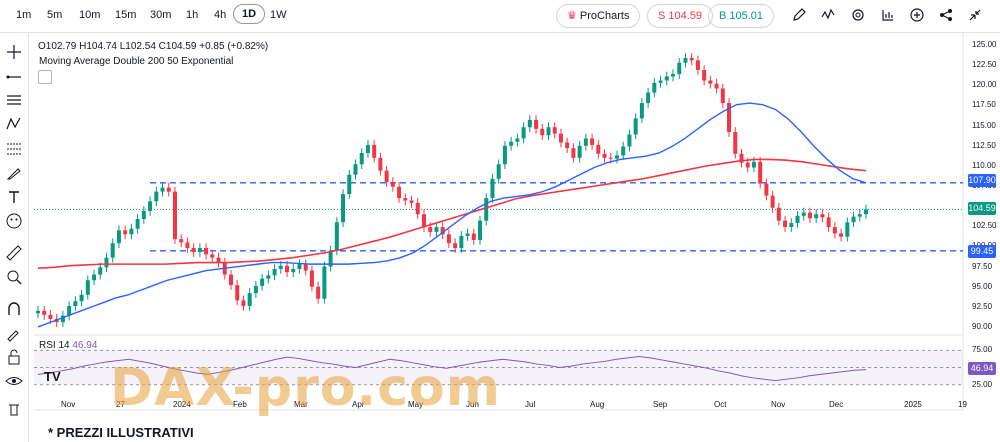 This screenshot has height=442, width=1000. I want to click on moving-average-legend: Moving Average Double 200 50 Exponential, so click(136, 61).